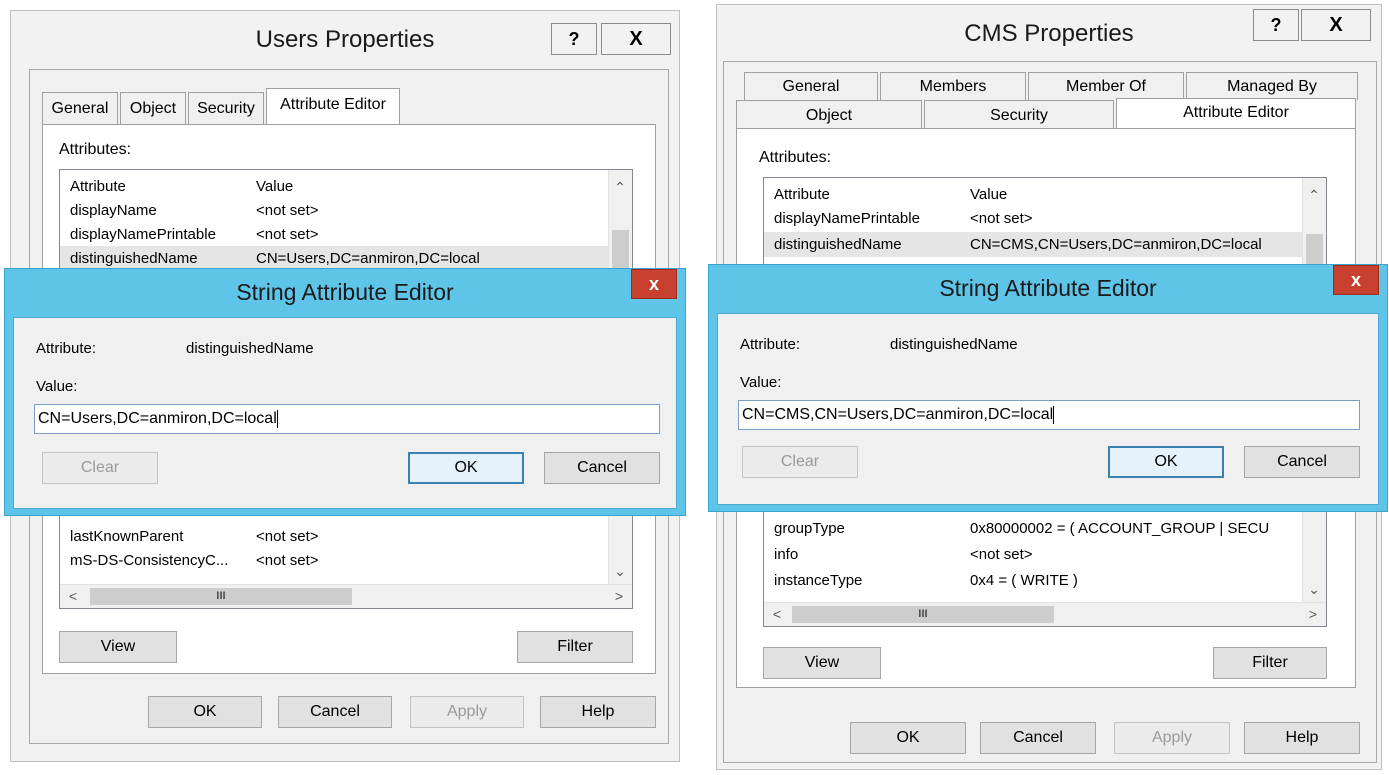 Image resolution: width=1389 pixels, height=775 pixels. I want to click on tab-member-of: Member Of, so click(1106, 86).